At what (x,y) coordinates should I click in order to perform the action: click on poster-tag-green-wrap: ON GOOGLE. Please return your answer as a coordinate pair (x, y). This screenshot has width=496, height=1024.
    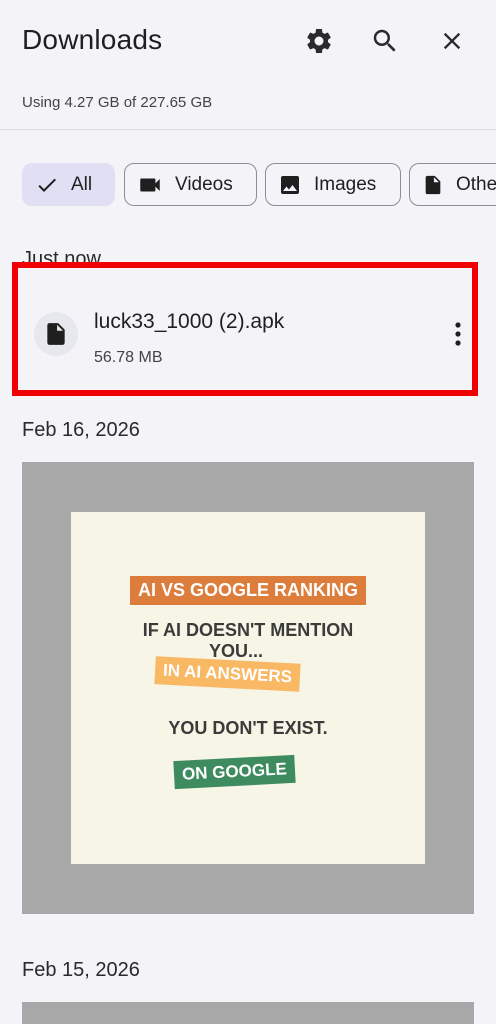
    Looking at the image, I should click on (234, 772).